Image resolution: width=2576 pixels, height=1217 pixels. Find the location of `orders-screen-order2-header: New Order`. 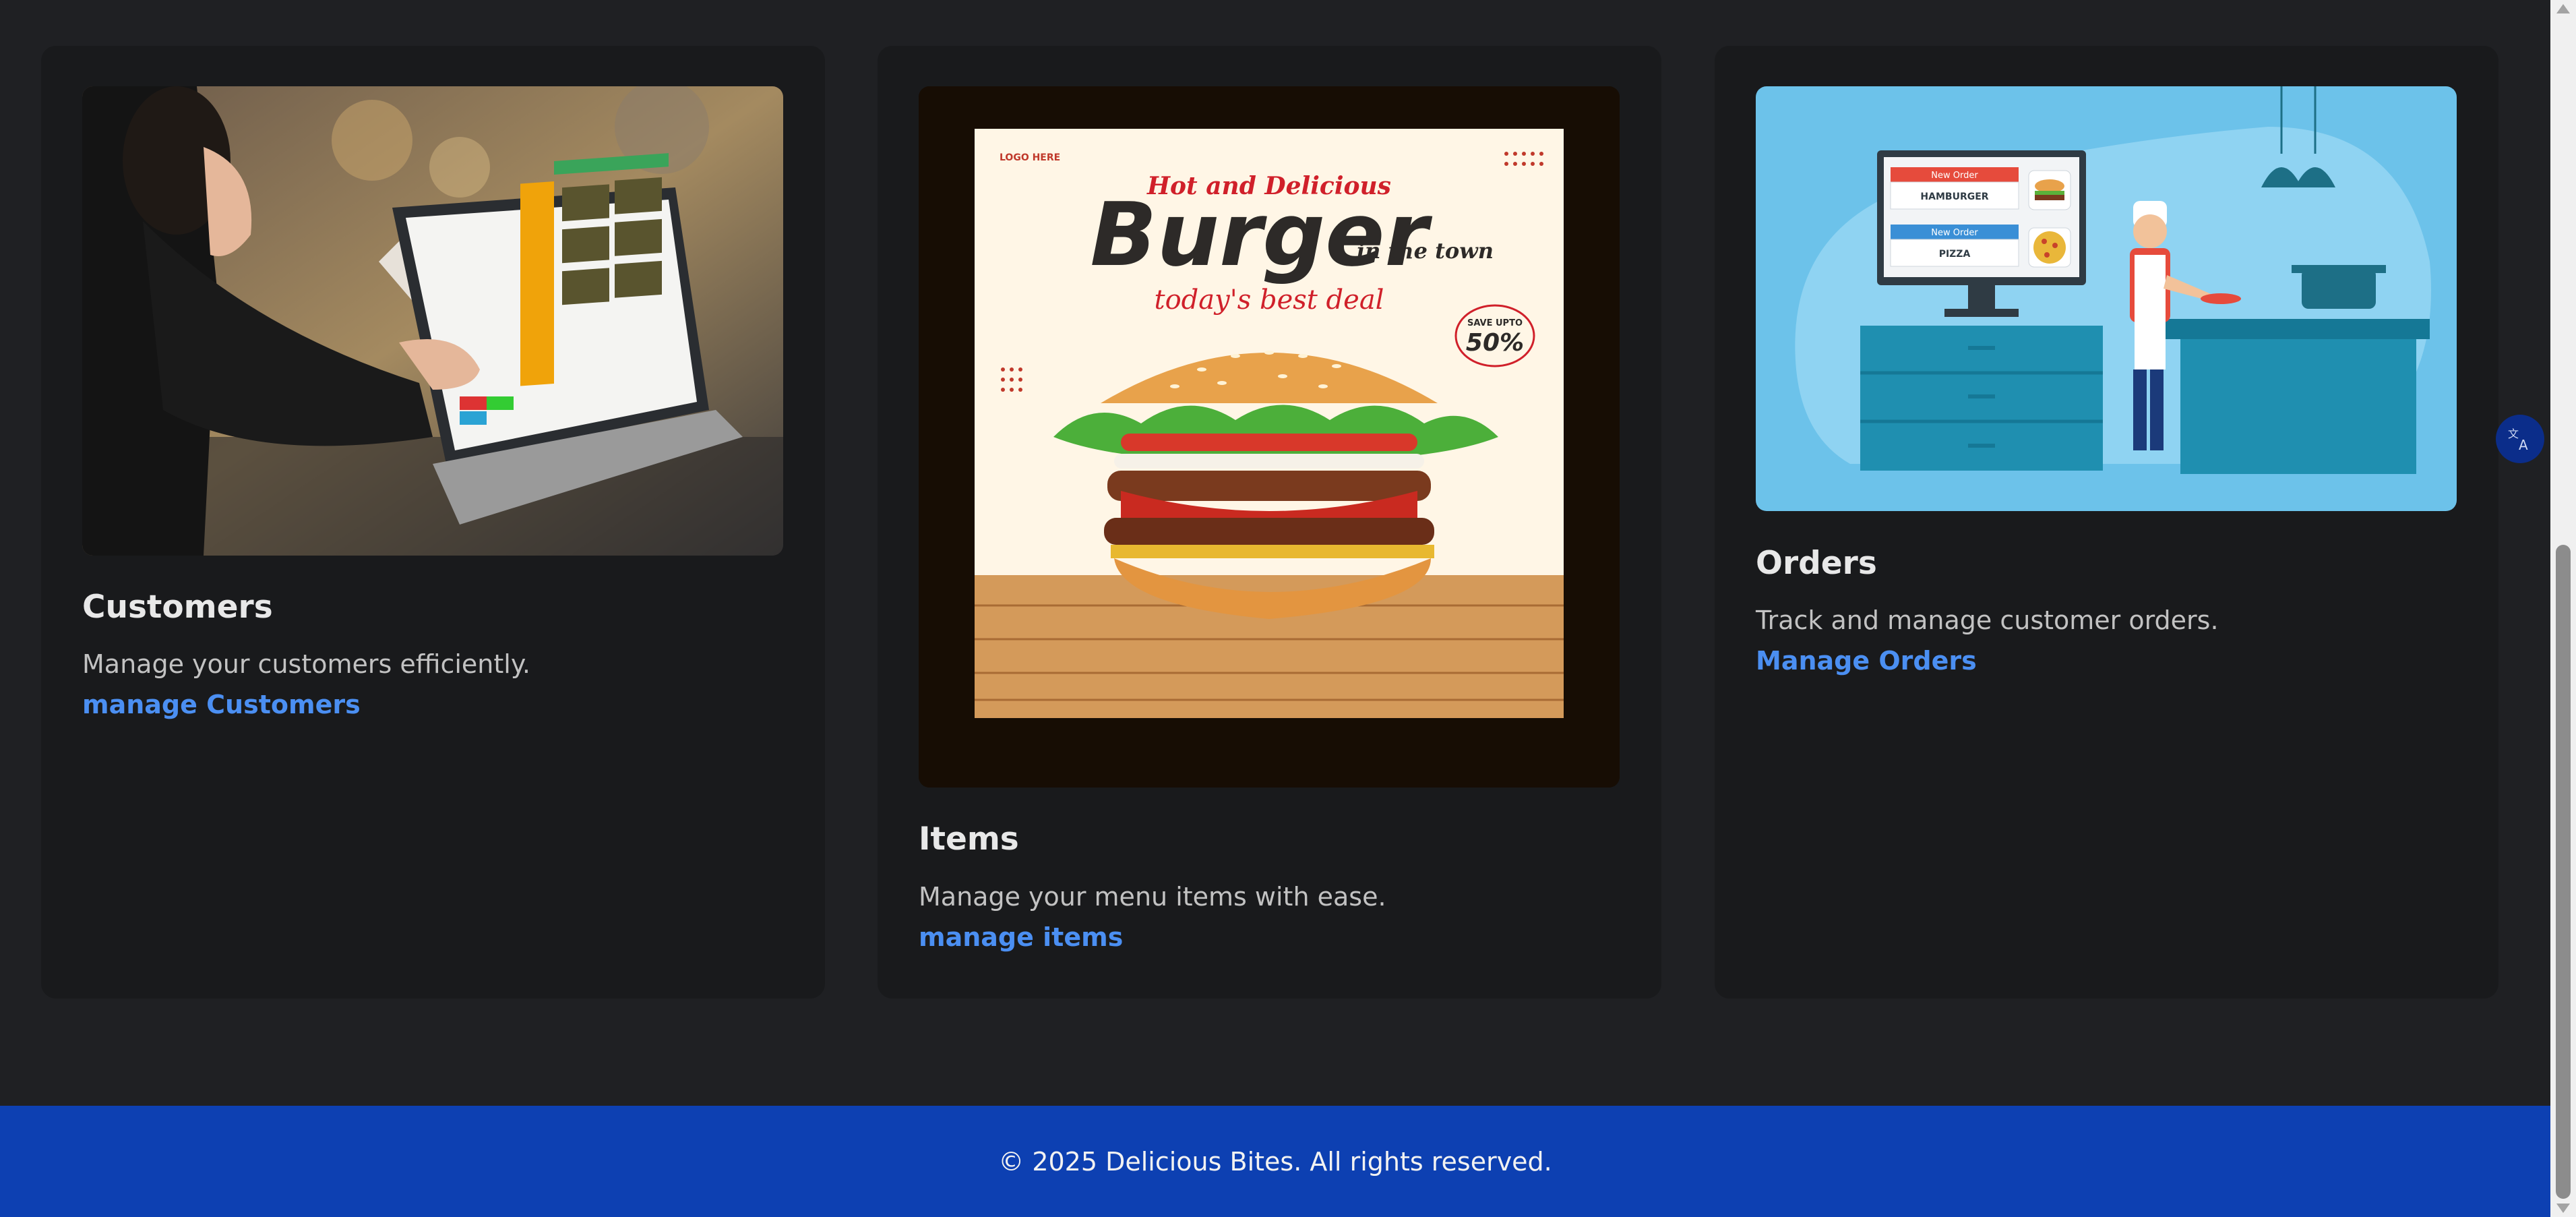

orders-screen-order2-header: New Order is located at coordinates (1954, 233).